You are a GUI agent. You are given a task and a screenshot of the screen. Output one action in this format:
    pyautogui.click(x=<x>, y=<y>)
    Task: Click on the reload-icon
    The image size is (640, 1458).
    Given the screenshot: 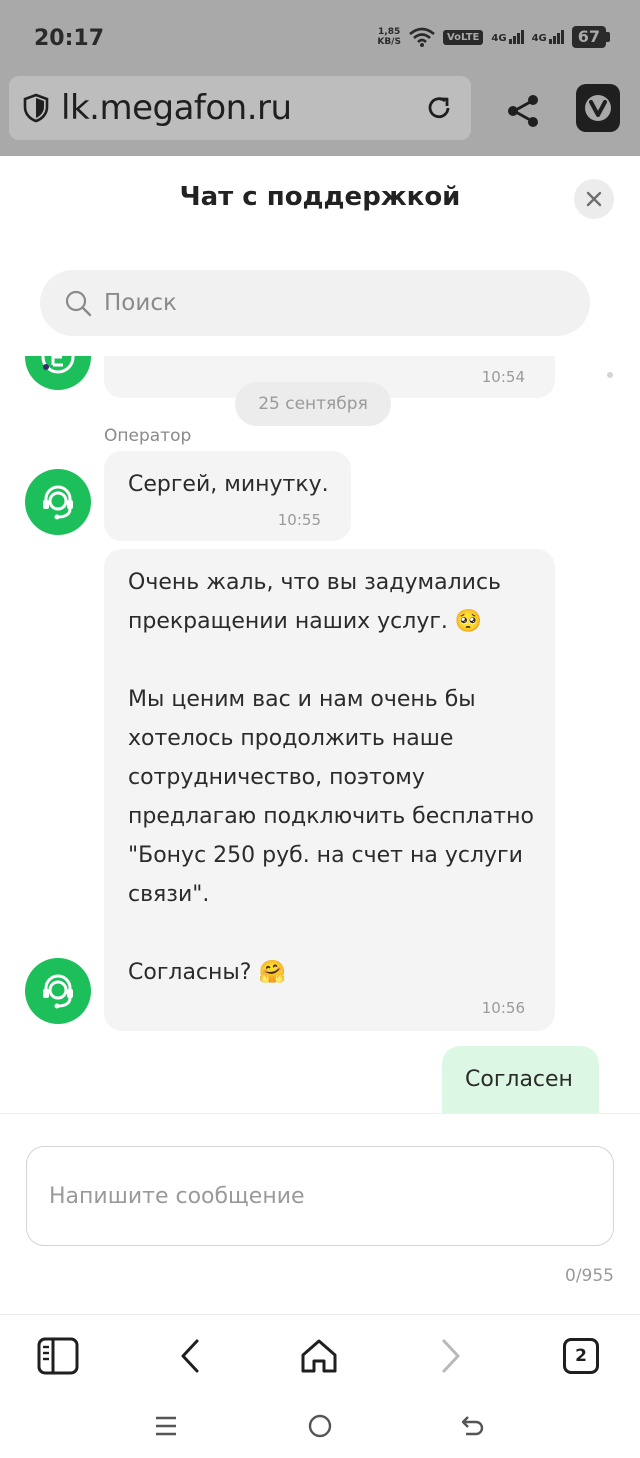 What is the action you would take?
    pyautogui.click(x=439, y=108)
    